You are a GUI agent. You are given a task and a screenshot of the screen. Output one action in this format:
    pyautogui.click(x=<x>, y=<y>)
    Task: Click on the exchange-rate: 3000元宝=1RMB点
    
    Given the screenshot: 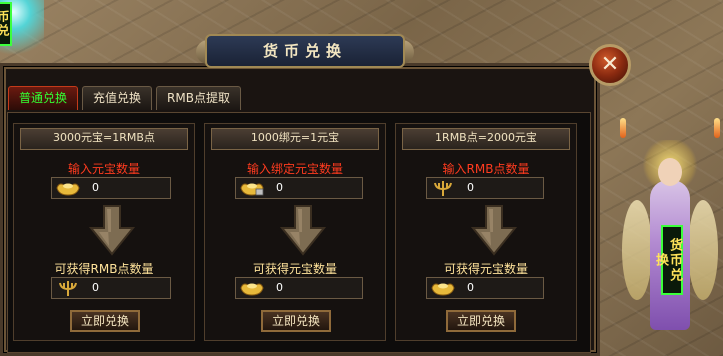 What is the action you would take?
    pyautogui.click(x=104, y=139)
    